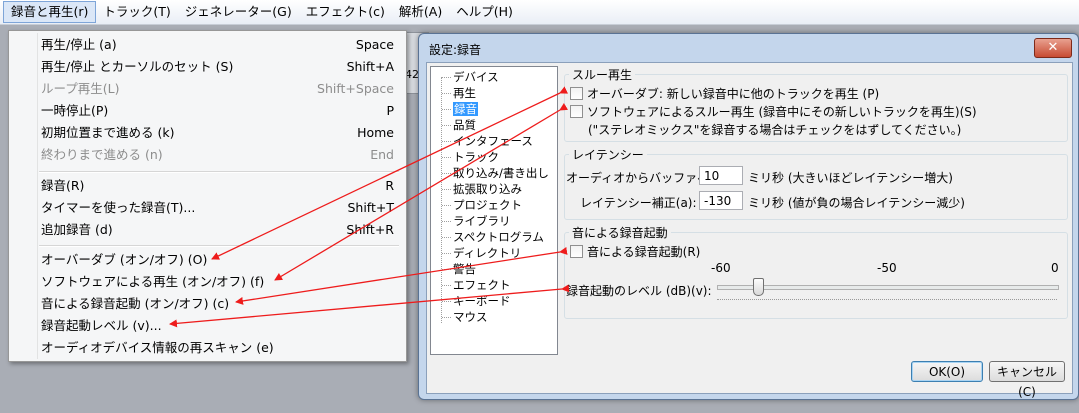  What do you see at coordinates (887, 268) in the screenshot?
I see `scale-label-mid: -50` at bounding box center [887, 268].